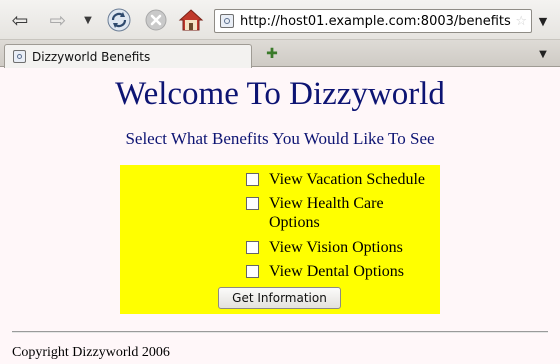  I want to click on get-information-button: Get Information, so click(279, 298).